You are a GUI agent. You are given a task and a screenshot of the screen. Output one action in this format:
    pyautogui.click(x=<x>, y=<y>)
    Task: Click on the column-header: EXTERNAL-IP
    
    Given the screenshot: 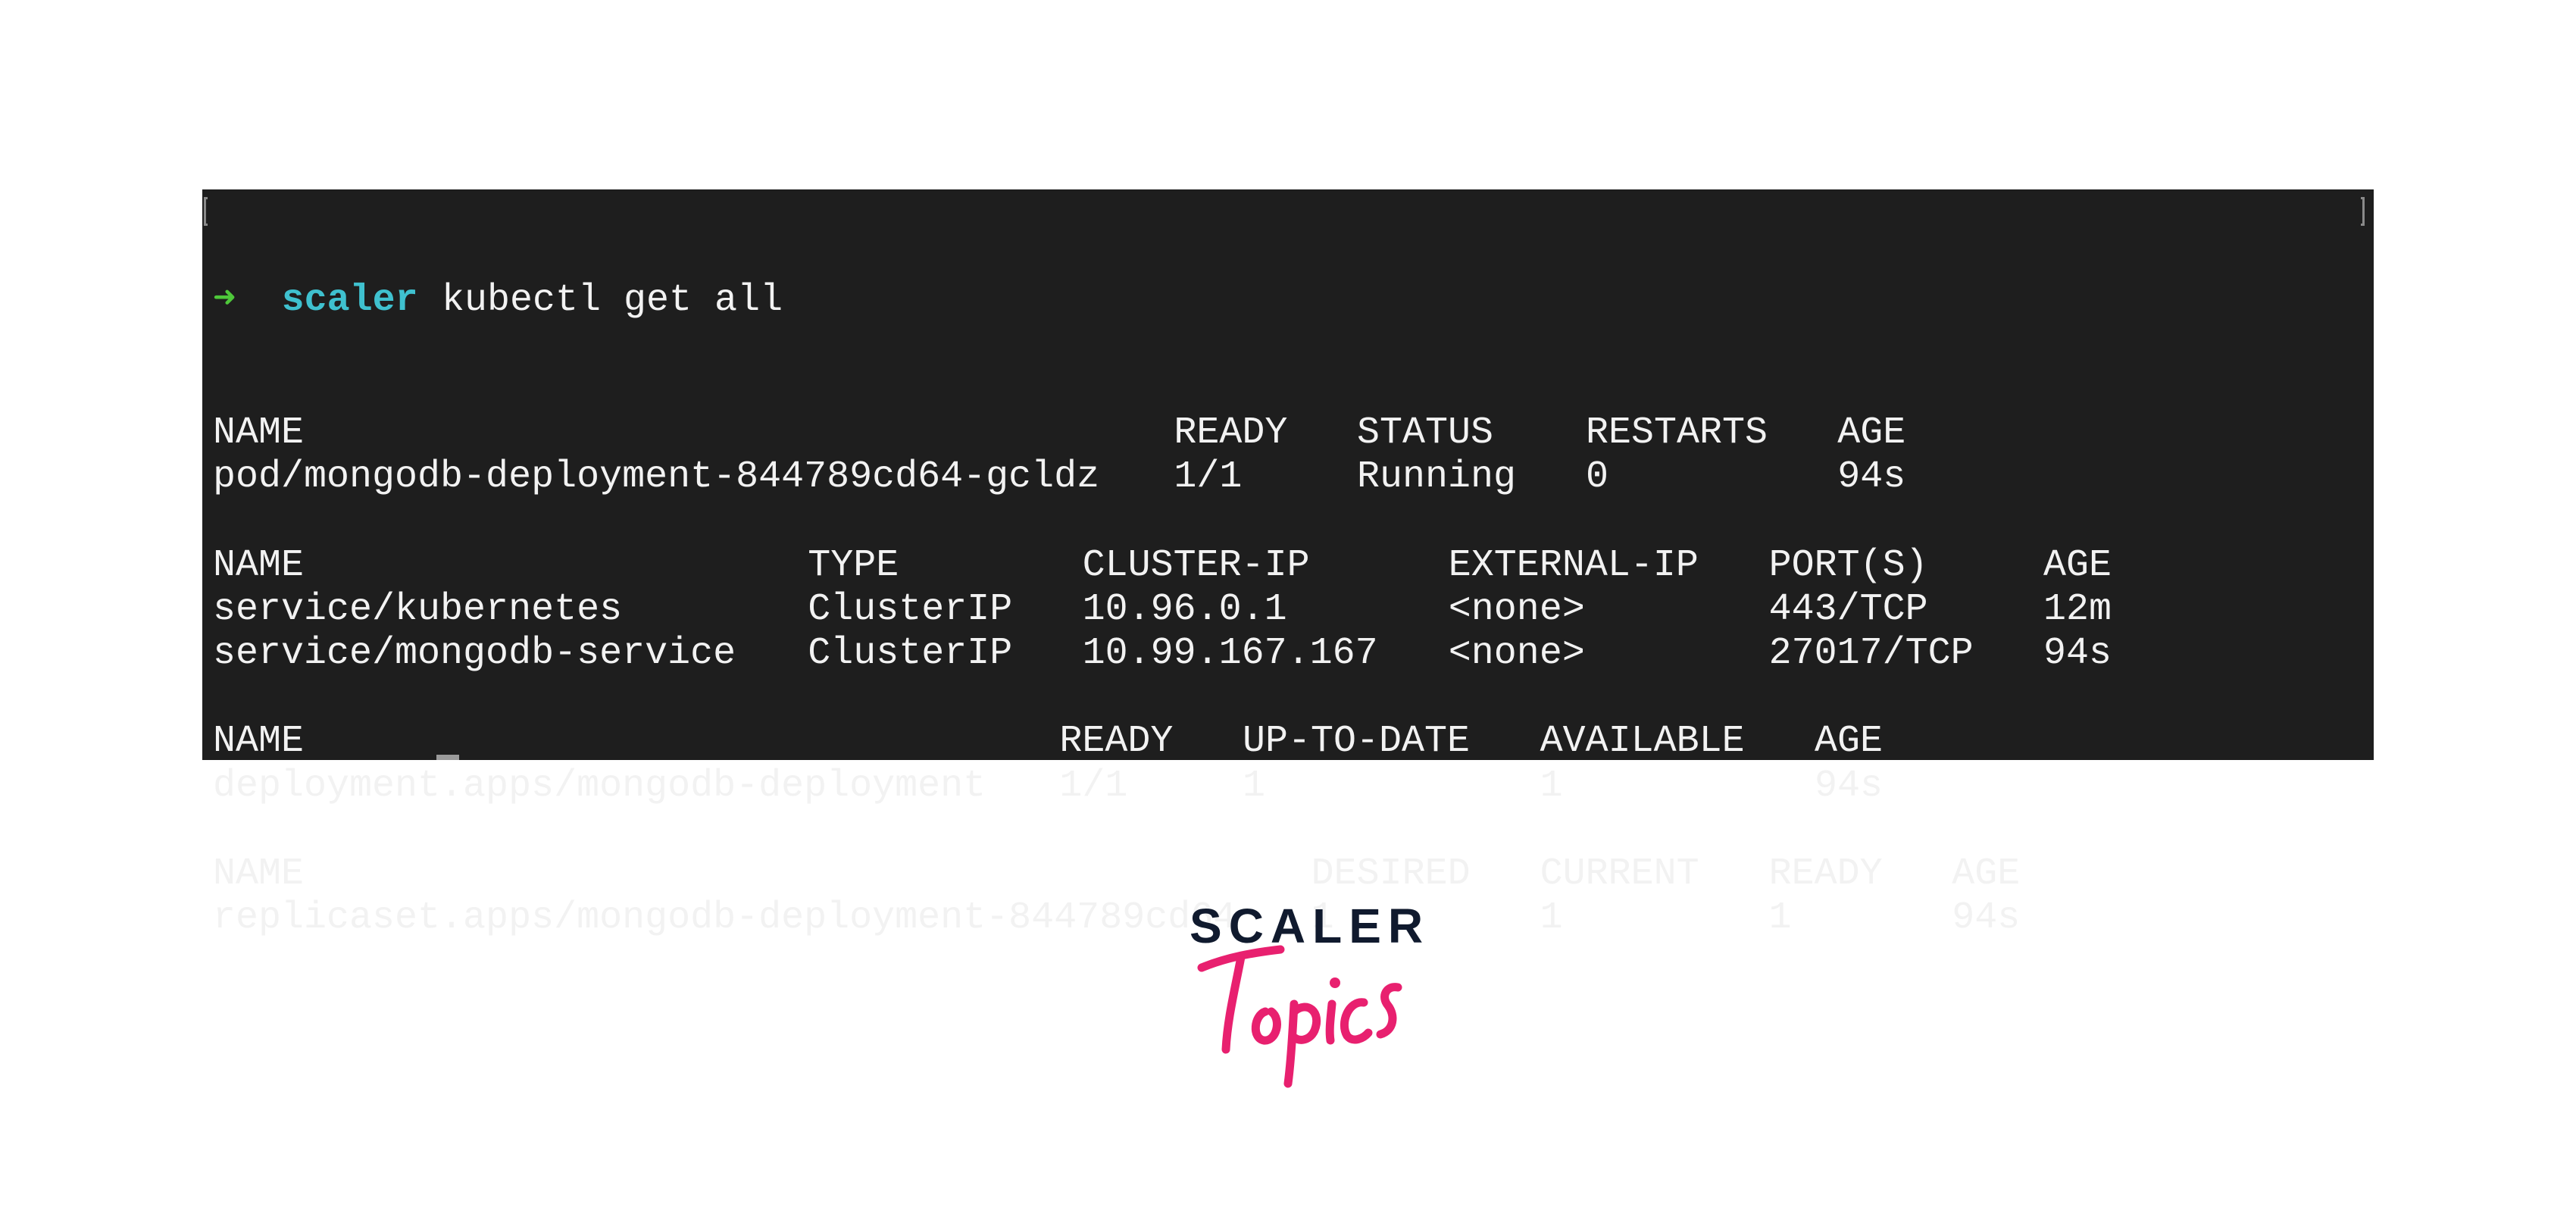 What is the action you would take?
    pyautogui.click(x=1573, y=565)
    